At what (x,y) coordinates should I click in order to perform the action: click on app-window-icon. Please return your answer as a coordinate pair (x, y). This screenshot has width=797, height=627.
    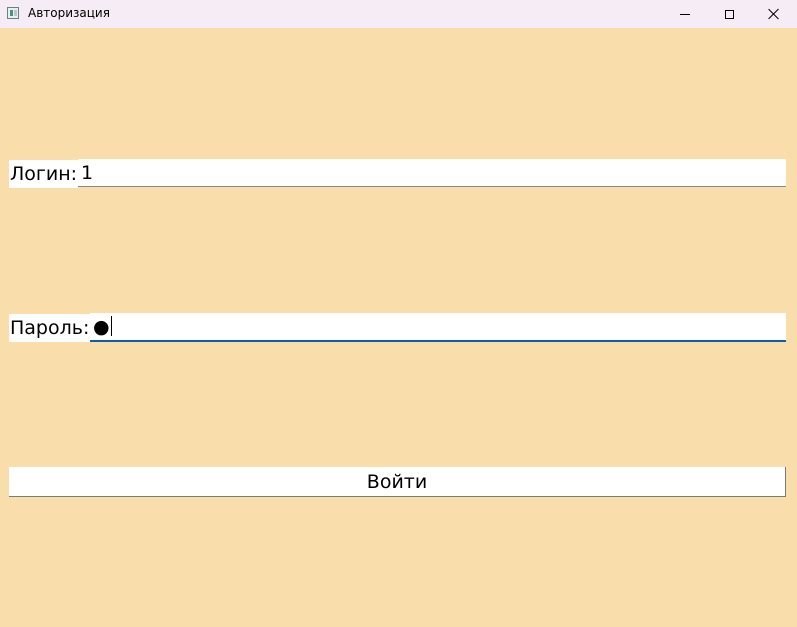
    Looking at the image, I should click on (13, 13).